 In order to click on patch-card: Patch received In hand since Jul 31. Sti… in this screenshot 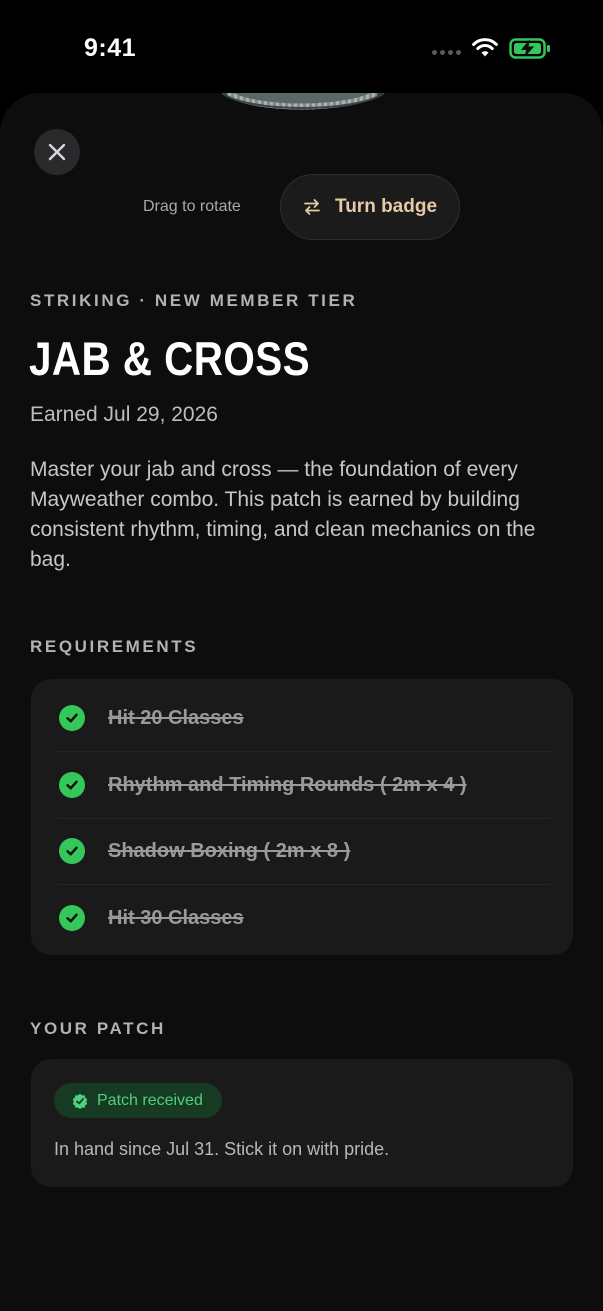, I will do `click(302, 1123)`.